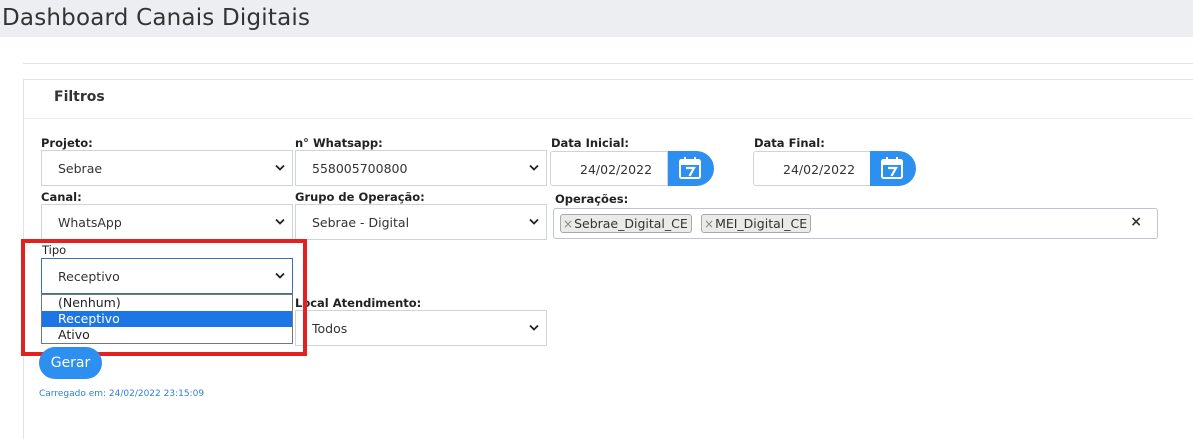 This screenshot has width=1193, height=439. I want to click on grupo-operacao-select: Sebrae - Digital, so click(421, 222).